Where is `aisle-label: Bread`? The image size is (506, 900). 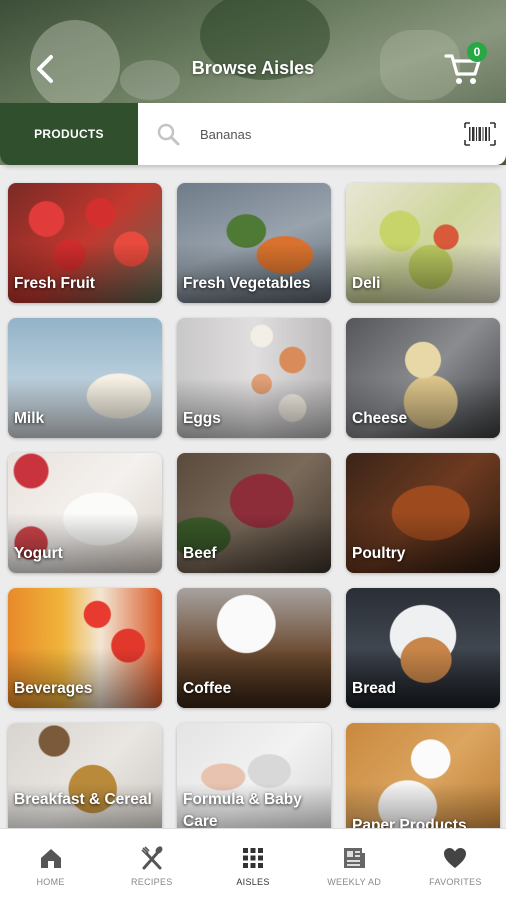
aisle-label: Bread is located at coordinates (374, 688).